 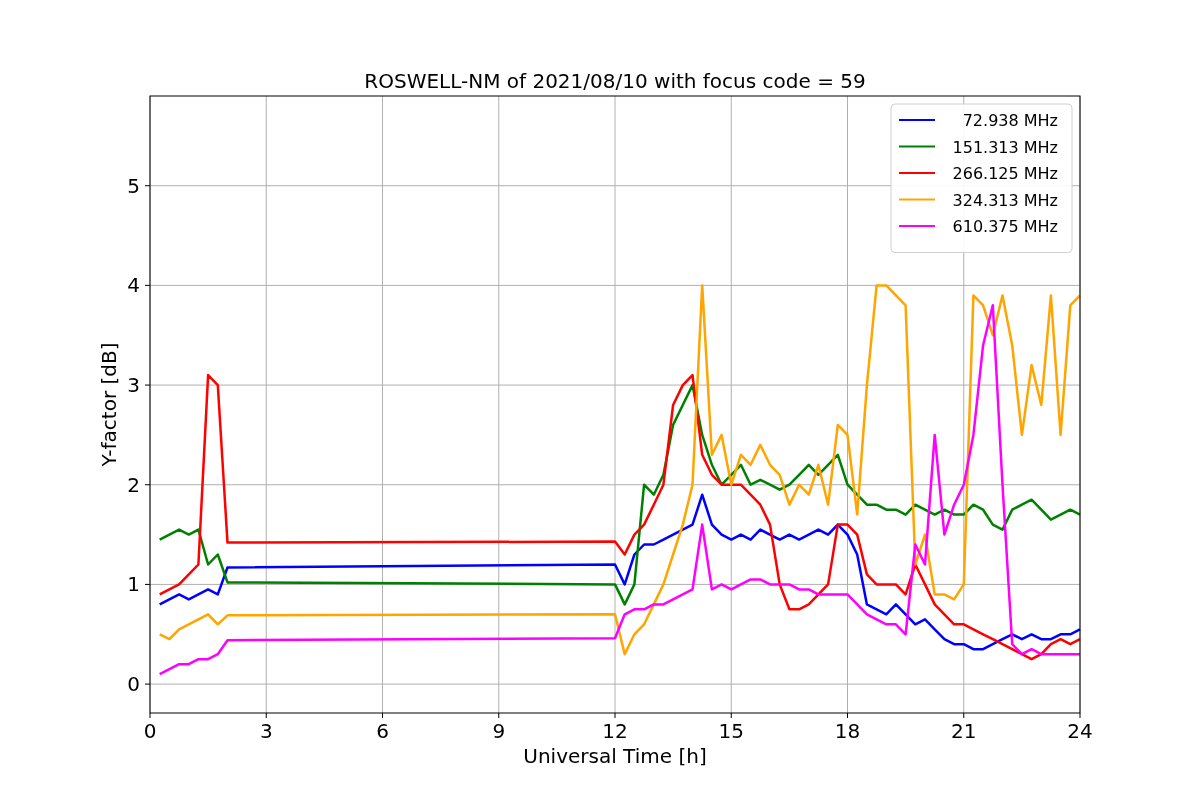 What do you see at coordinates (382, 731) in the screenshot?
I see `x-tick-label: 6` at bounding box center [382, 731].